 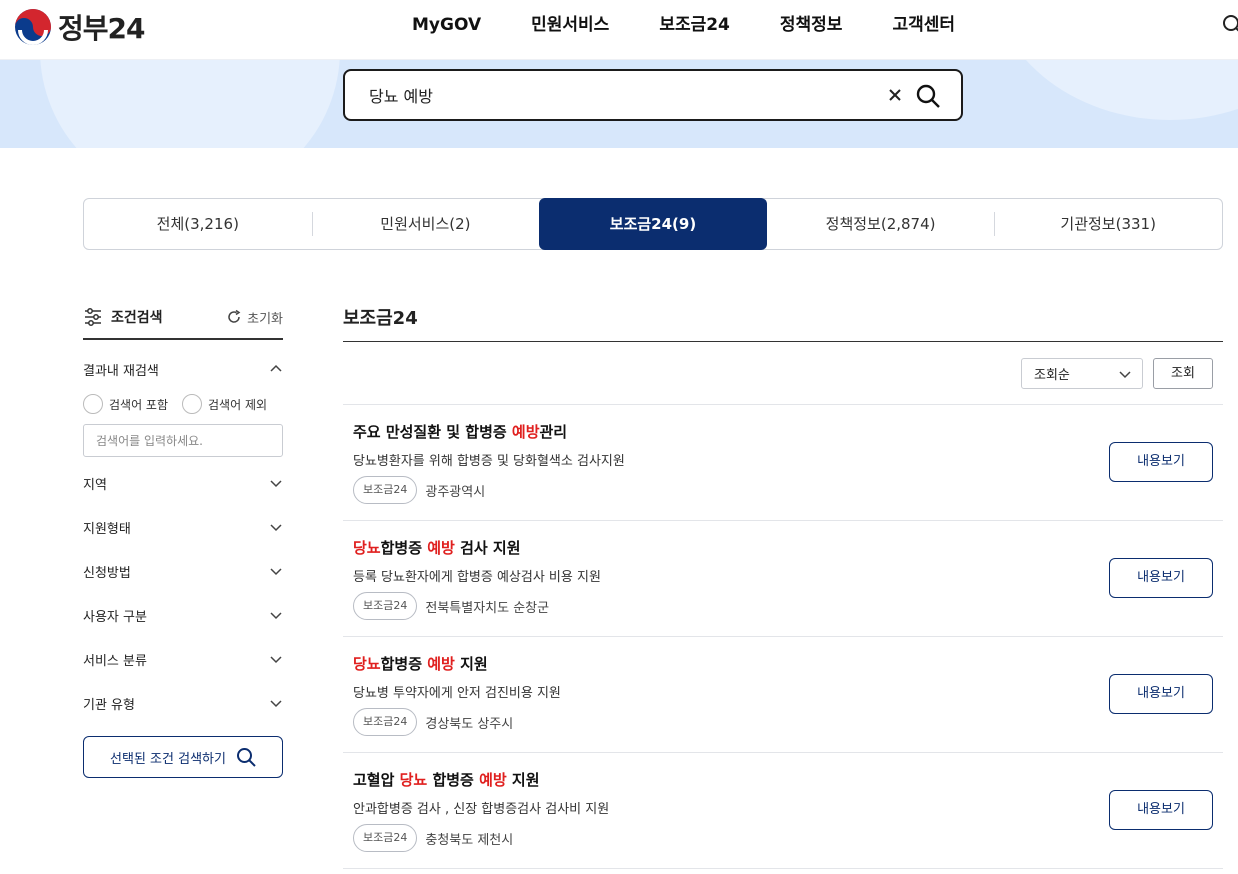 I want to click on result-title: 고혈압 당뇨 합병증 예방 지원, so click(x=446, y=779).